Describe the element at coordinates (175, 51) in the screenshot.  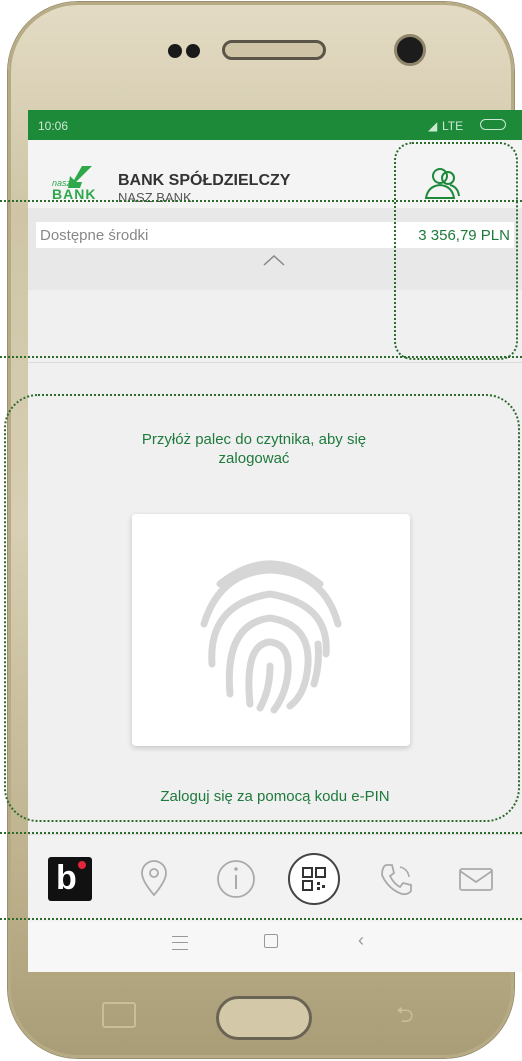
I see `front-sensor-dot-left` at that location.